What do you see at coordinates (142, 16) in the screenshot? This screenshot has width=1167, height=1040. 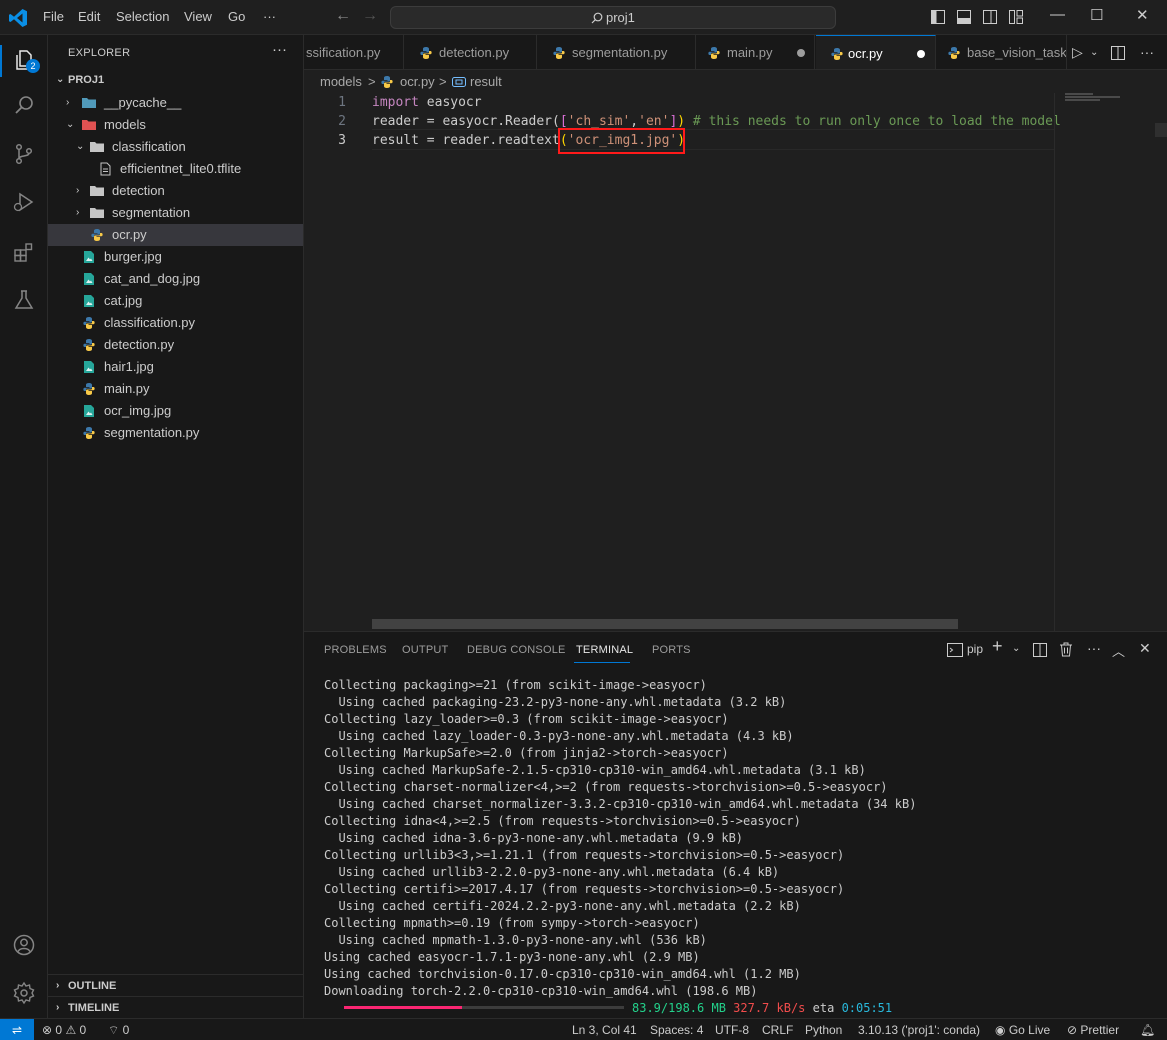 I see `menu-selection: Selection` at bounding box center [142, 16].